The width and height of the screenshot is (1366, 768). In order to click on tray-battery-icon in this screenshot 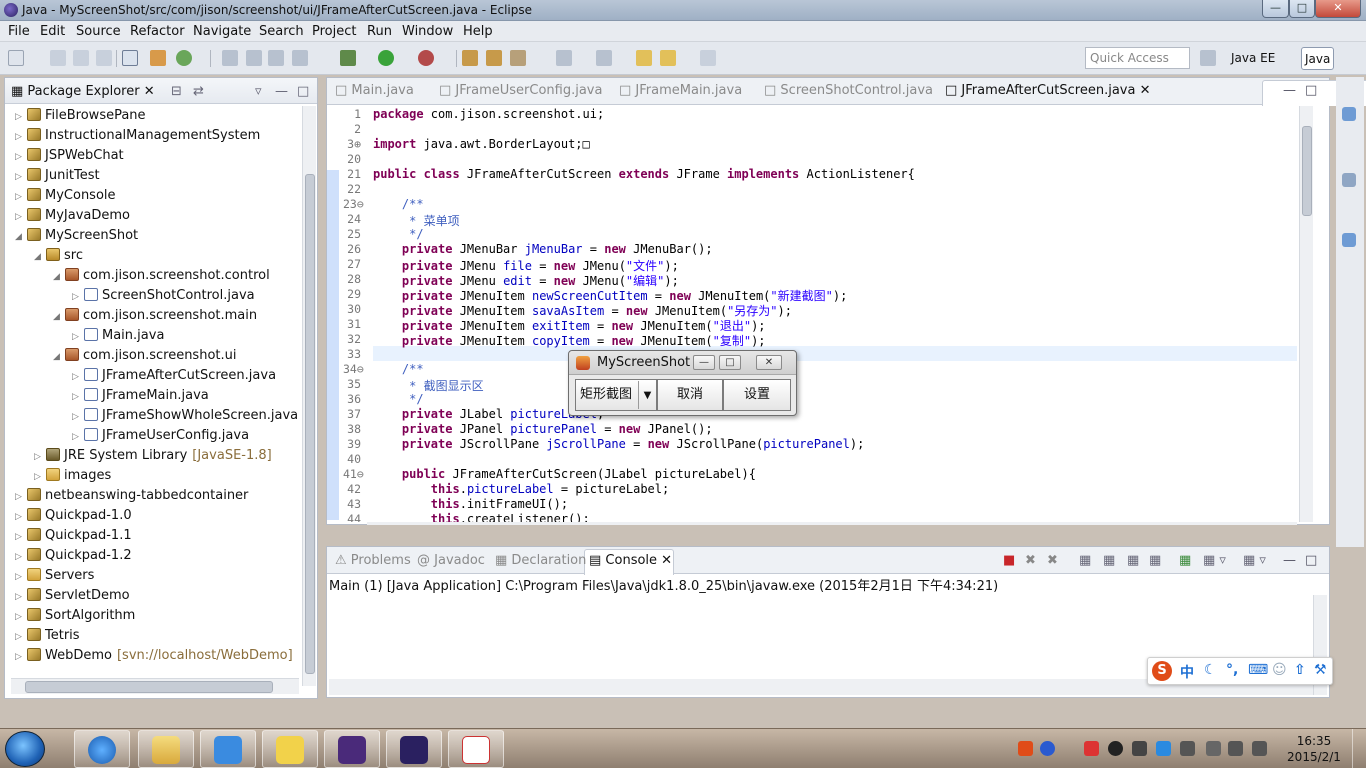, I will do `click(1213, 748)`.